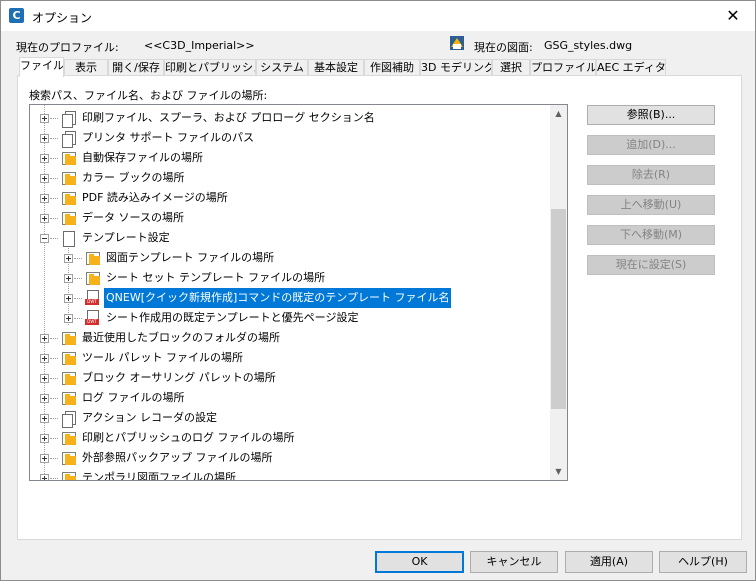 Image resolution: width=756 pixels, height=581 pixels. I want to click on title-bar: C オプション ✕, so click(378, 16).